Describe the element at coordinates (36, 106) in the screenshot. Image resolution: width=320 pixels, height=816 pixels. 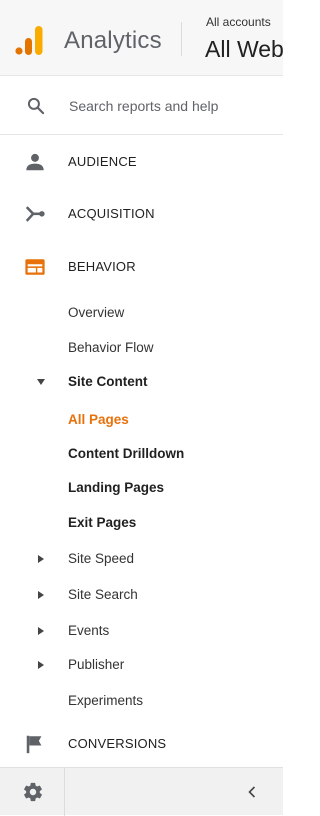
I see `search-icon` at that location.